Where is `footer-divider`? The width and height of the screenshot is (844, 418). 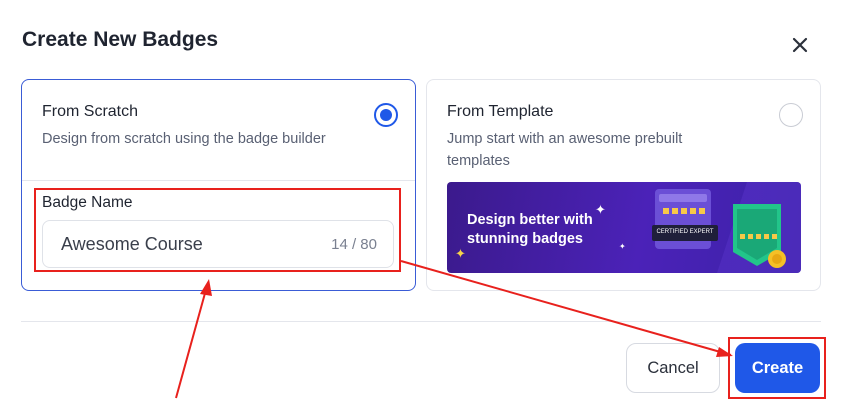
footer-divider is located at coordinates (421, 321).